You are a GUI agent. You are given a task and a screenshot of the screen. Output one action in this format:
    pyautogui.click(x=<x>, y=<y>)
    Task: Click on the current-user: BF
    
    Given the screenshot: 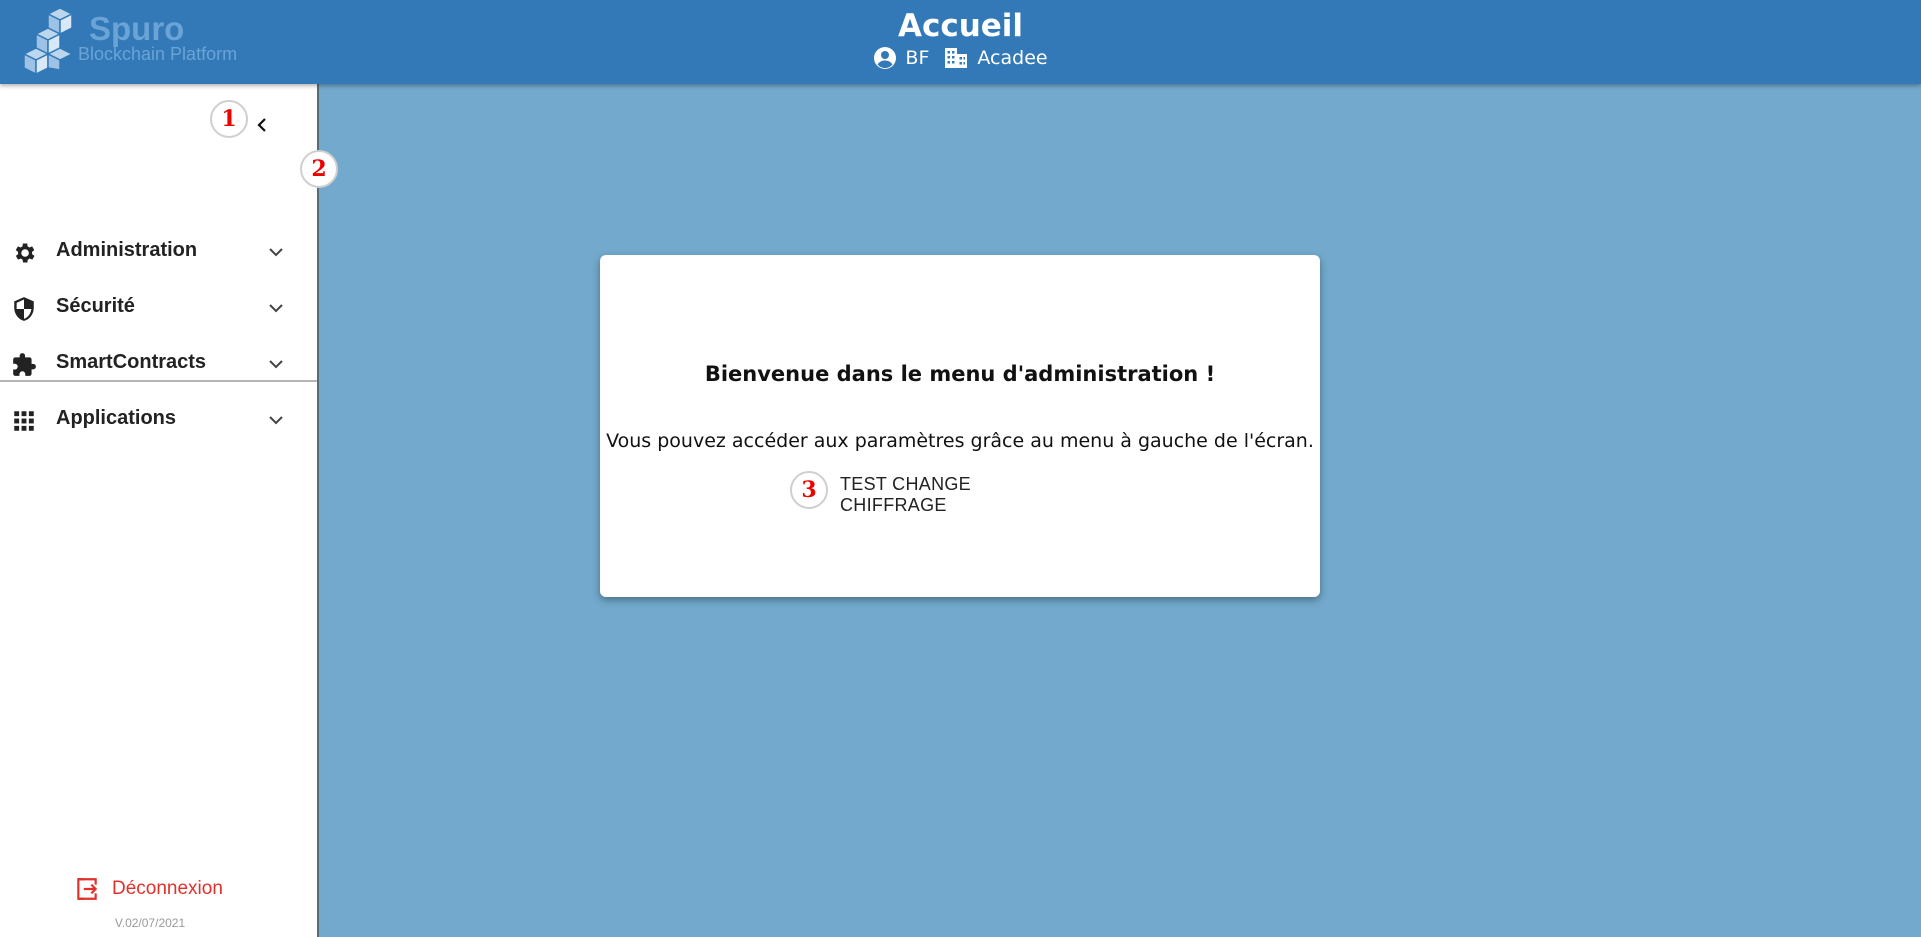 What is the action you would take?
    pyautogui.click(x=901, y=58)
    